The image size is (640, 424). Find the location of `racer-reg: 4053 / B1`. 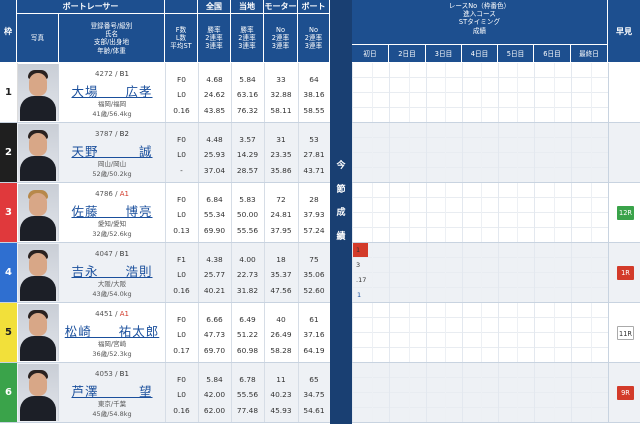

racer-reg: 4053 / B1 is located at coordinates (112, 374).